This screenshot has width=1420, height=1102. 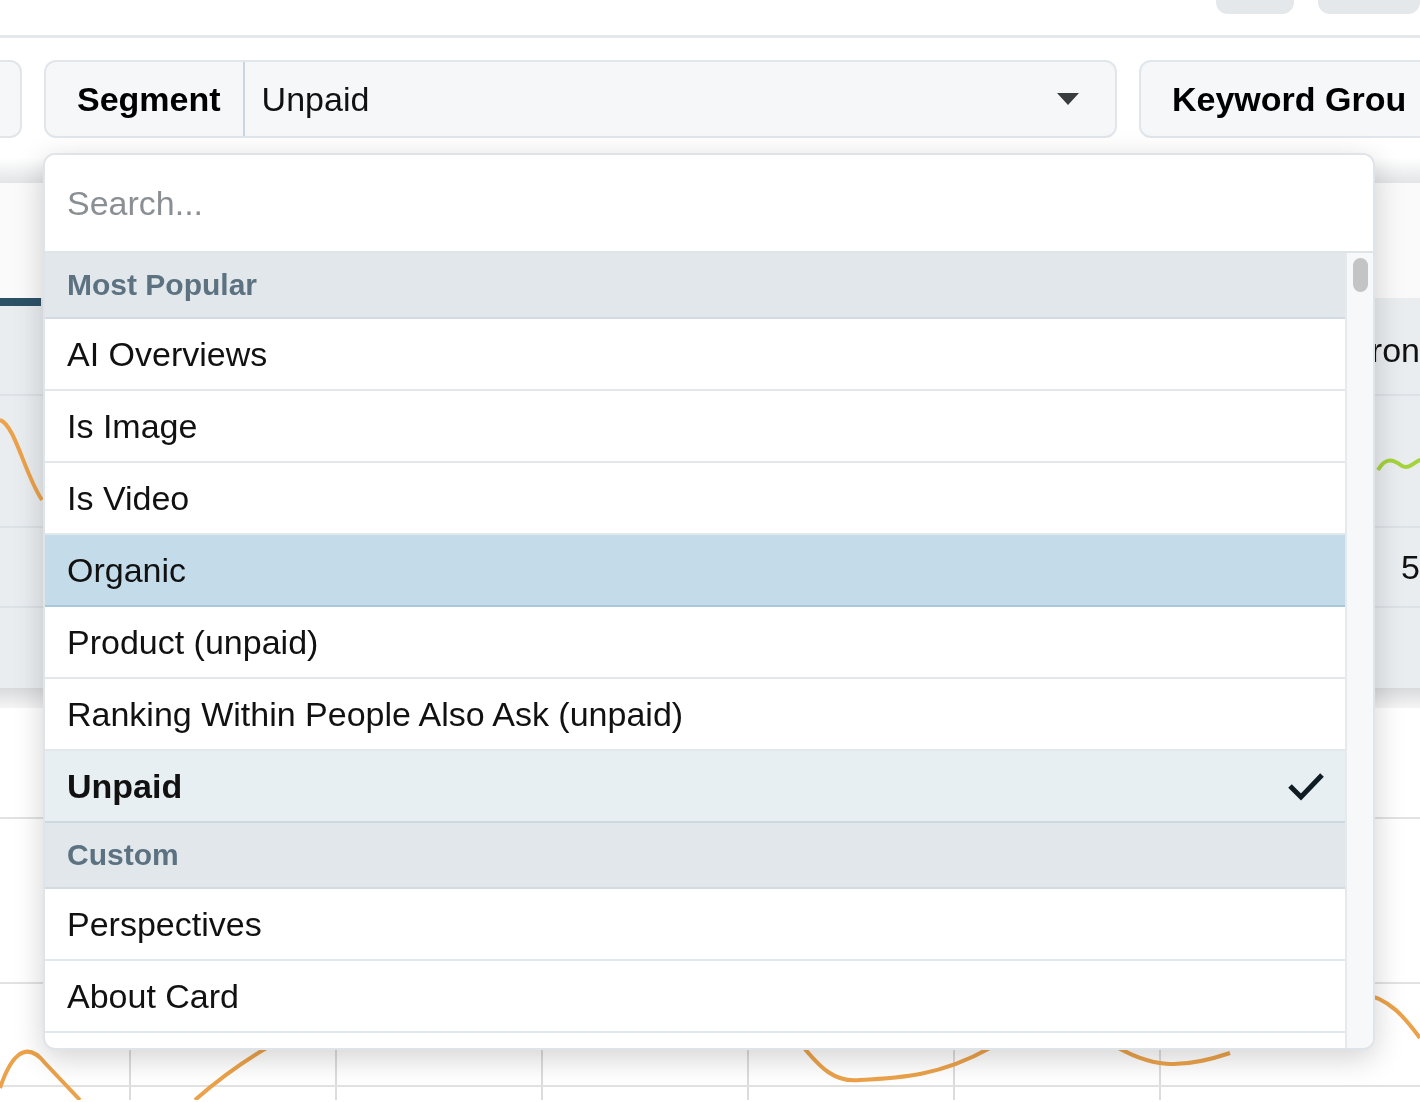 What do you see at coordinates (1279, 99) in the screenshot?
I see `keyword-group-dropdown: Keyword Grou` at bounding box center [1279, 99].